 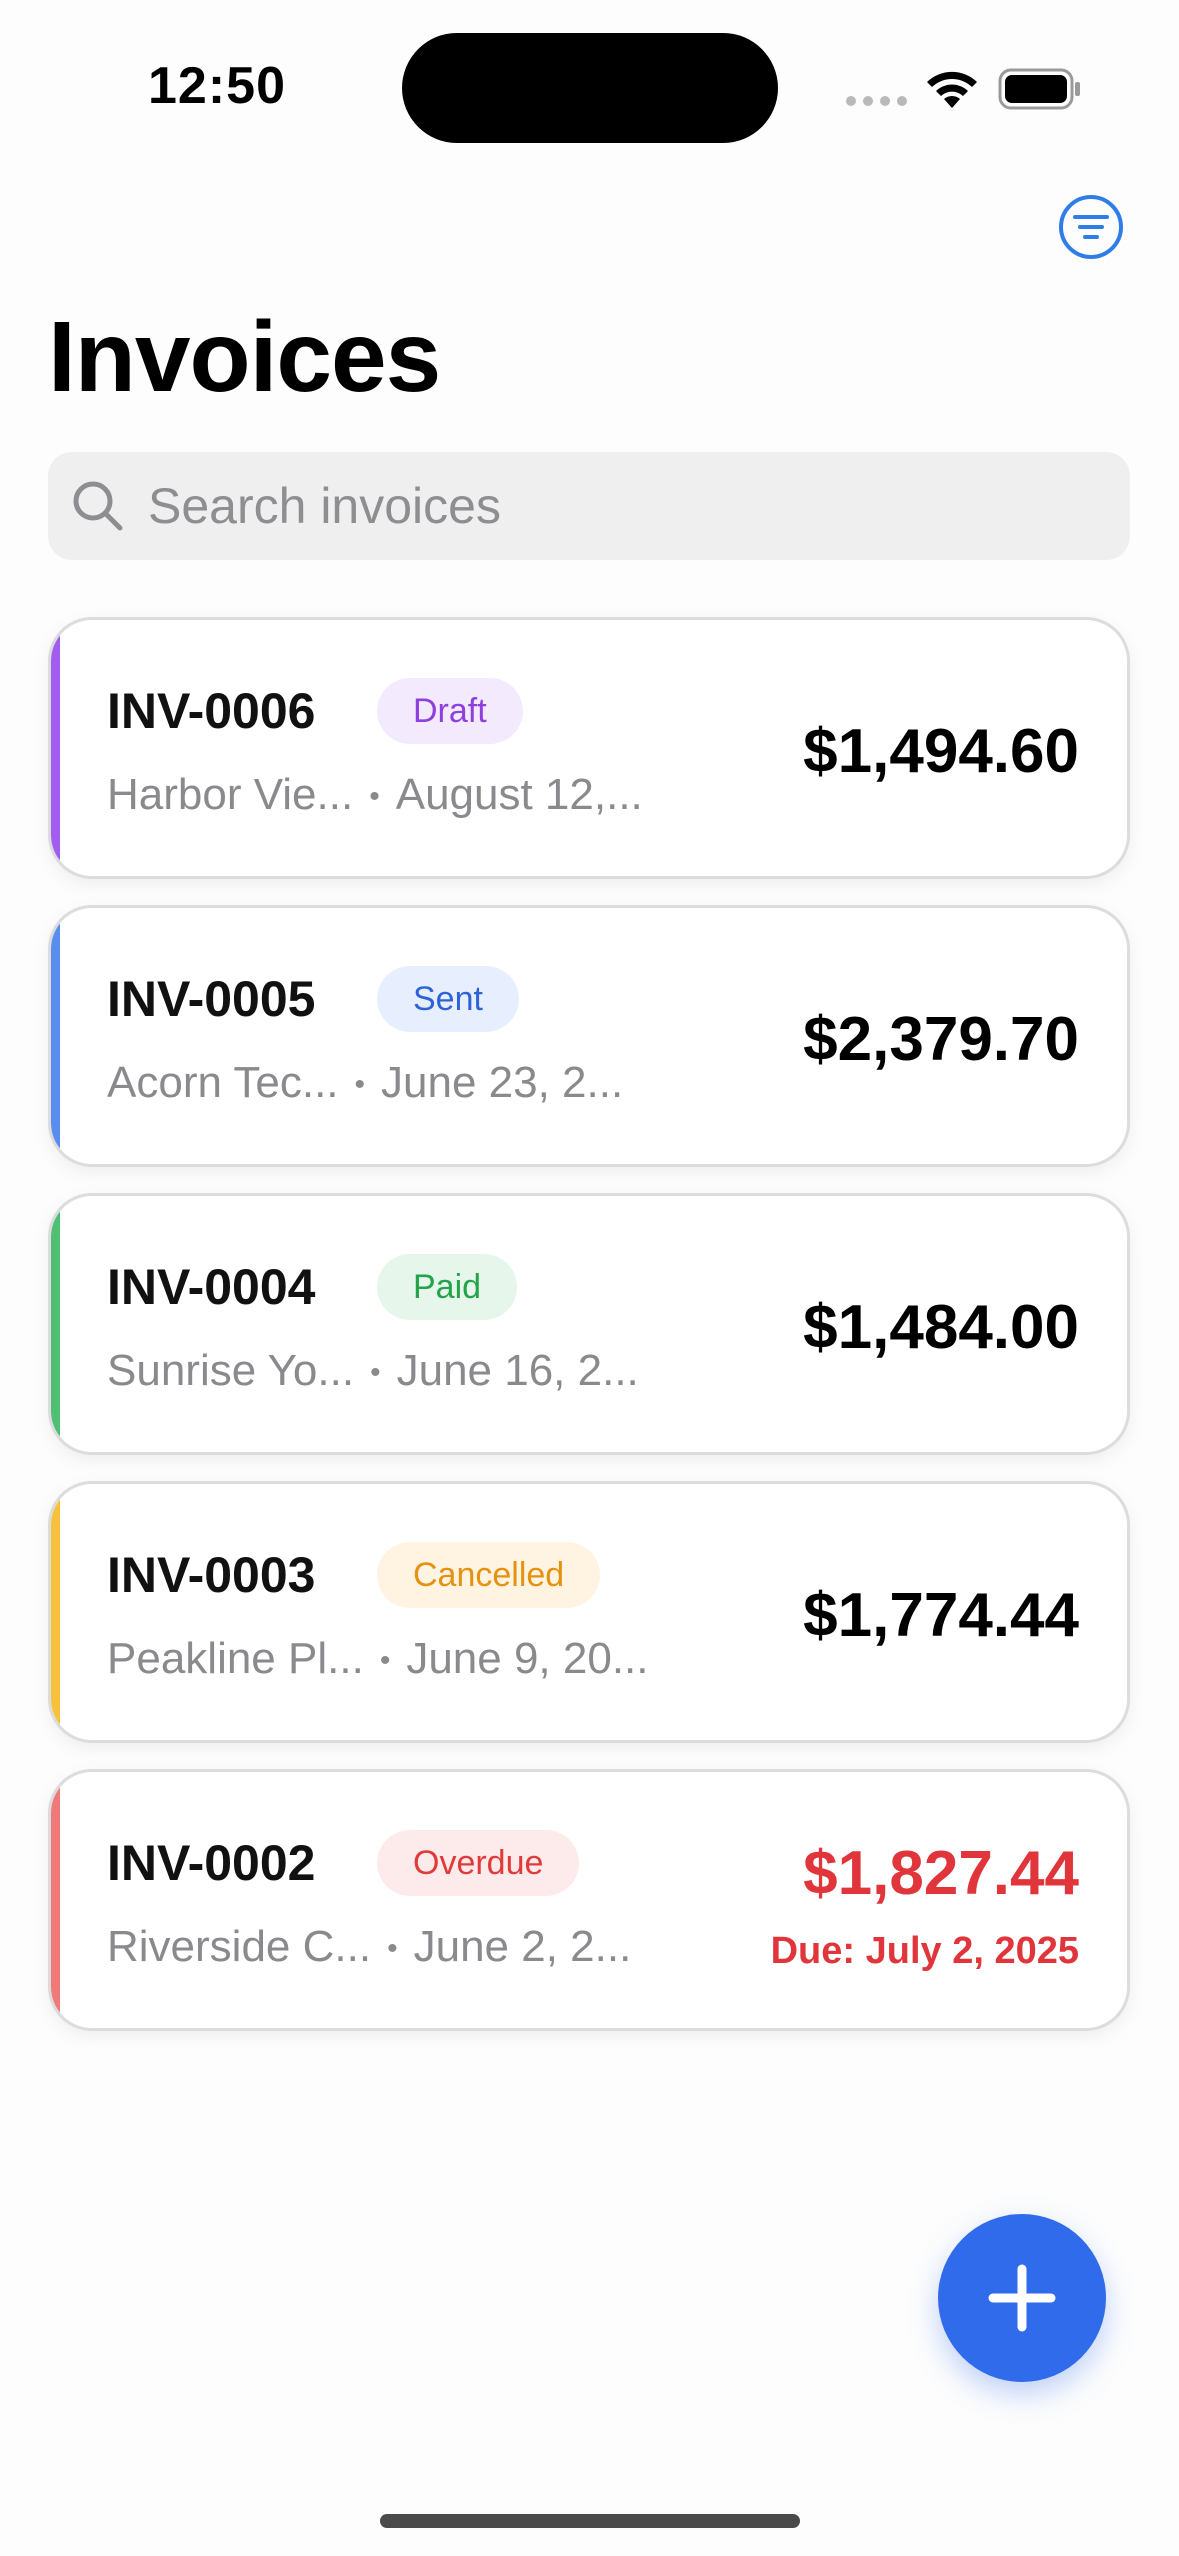 What do you see at coordinates (941, 1327) in the screenshot?
I see `invoice-amount: $1,484.00` at bounding box center [941, 1327].